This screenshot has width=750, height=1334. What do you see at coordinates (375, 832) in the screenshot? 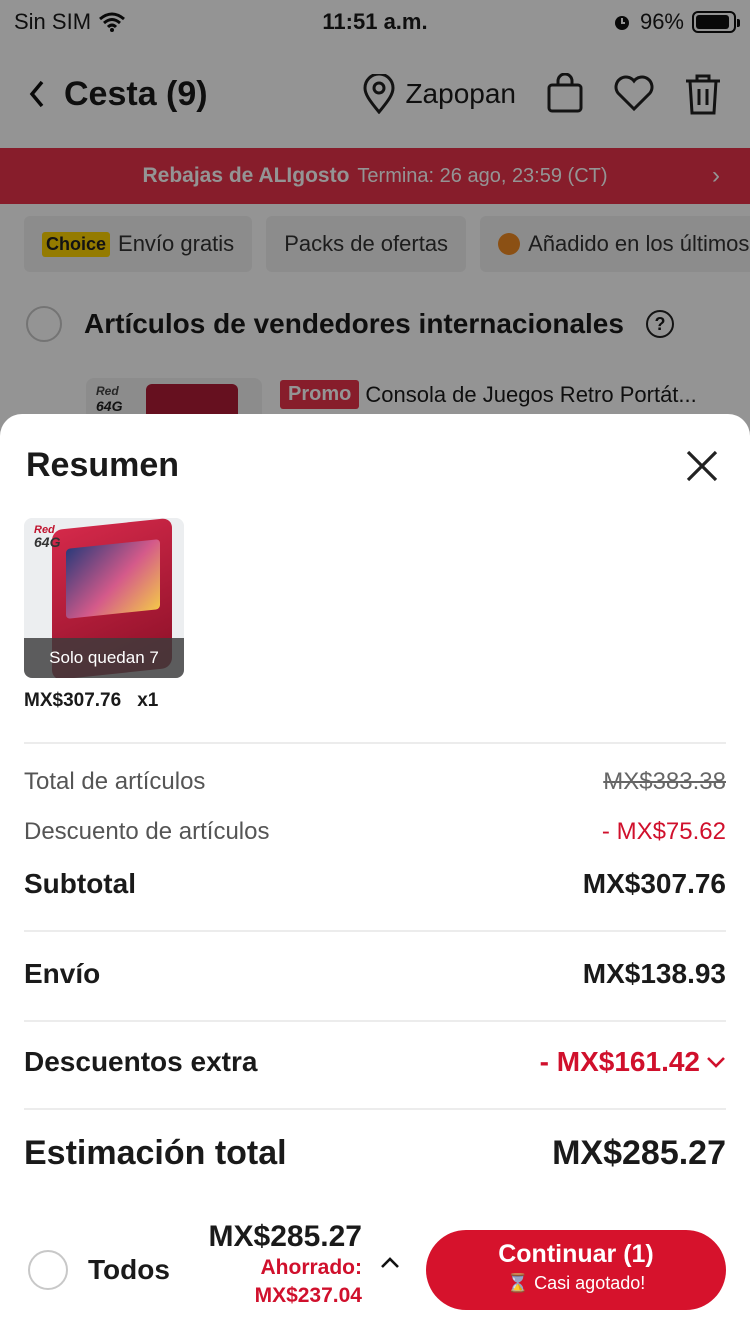
I see `items-discount-row: Descuento de artículos - MX$75.62` at bounding box center [375, 832].